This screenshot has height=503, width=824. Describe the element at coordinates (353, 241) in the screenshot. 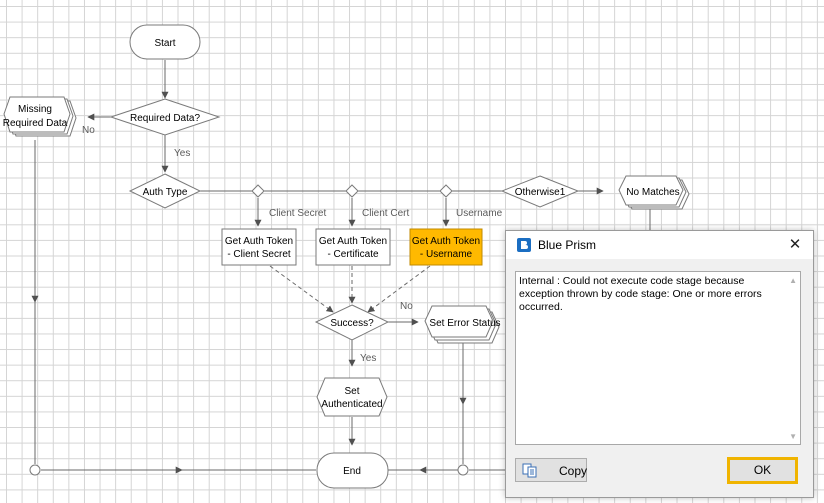

I see `action-cert-line1: Get Auth Token` at that location.